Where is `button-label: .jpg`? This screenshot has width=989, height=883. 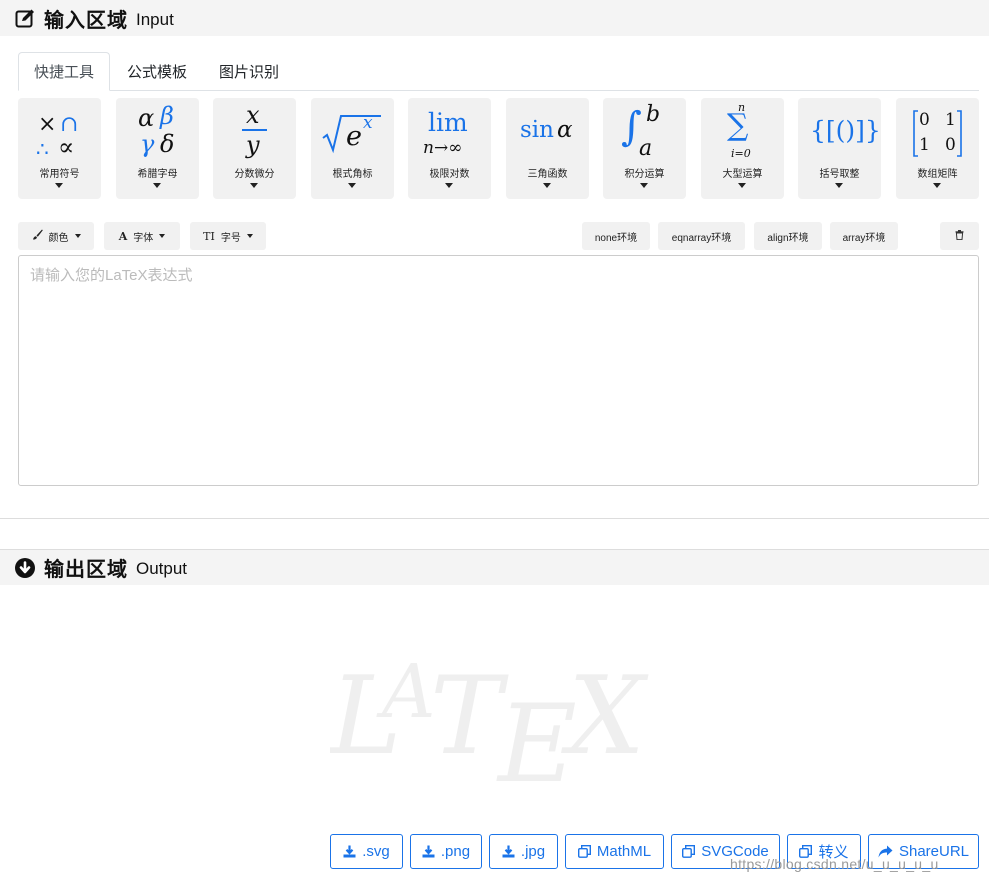
button-label: .jpg is located at coordinates (533, 851).